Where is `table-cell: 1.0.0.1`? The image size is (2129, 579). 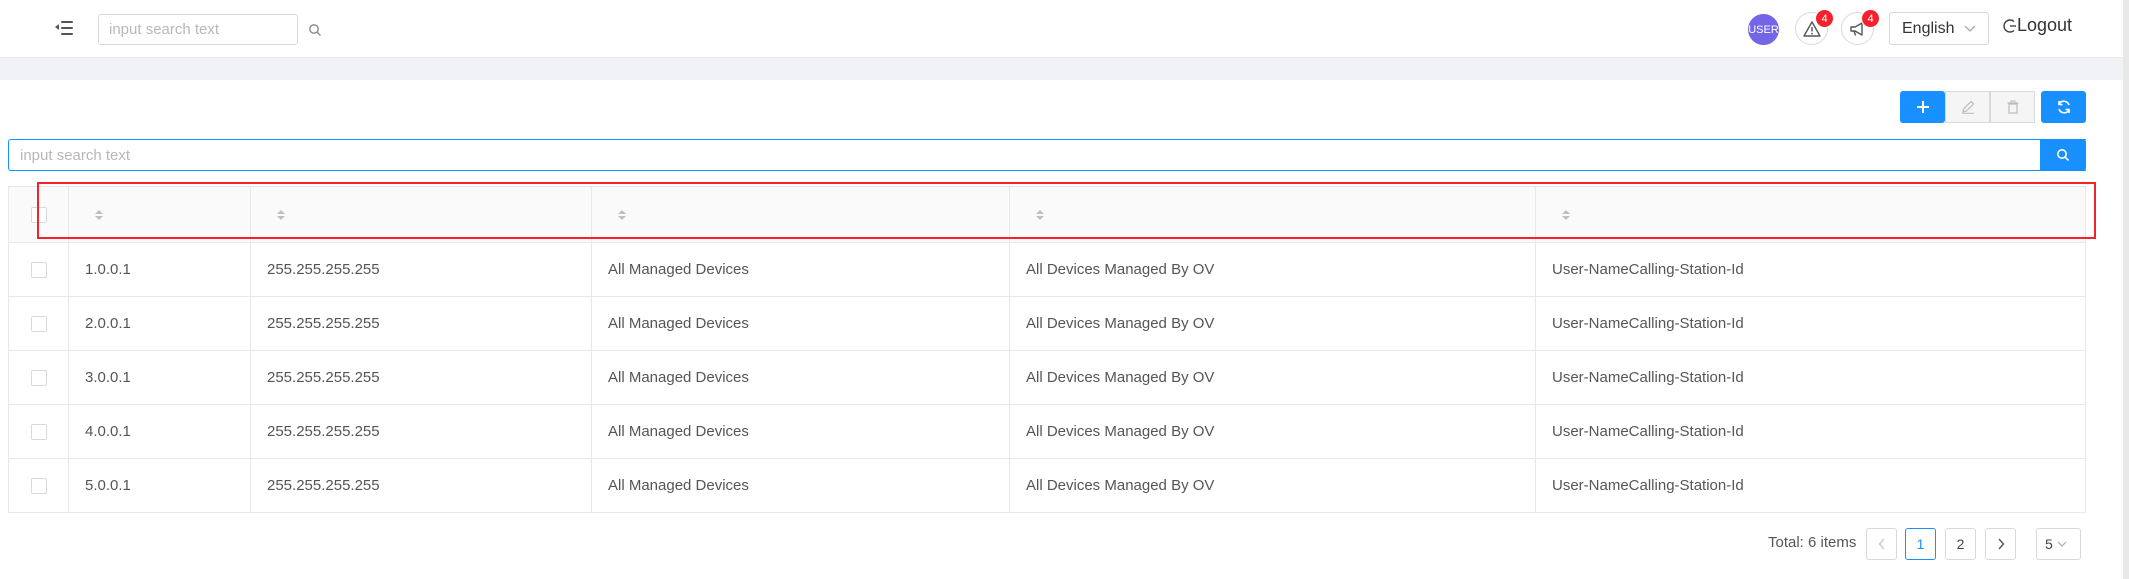 table-cell: 1.0.0.1 is located at coordinates (160, 269).